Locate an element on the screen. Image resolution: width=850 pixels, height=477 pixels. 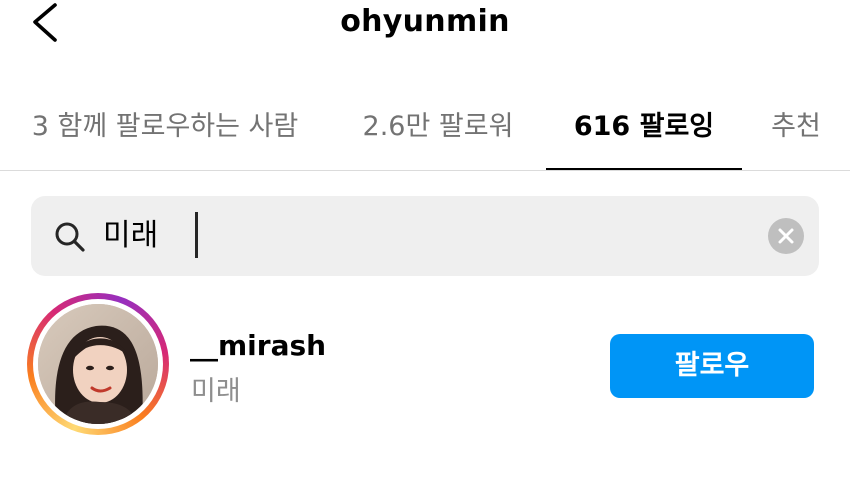
follow-button: 팔로우 is located at coordinates (712, 366).